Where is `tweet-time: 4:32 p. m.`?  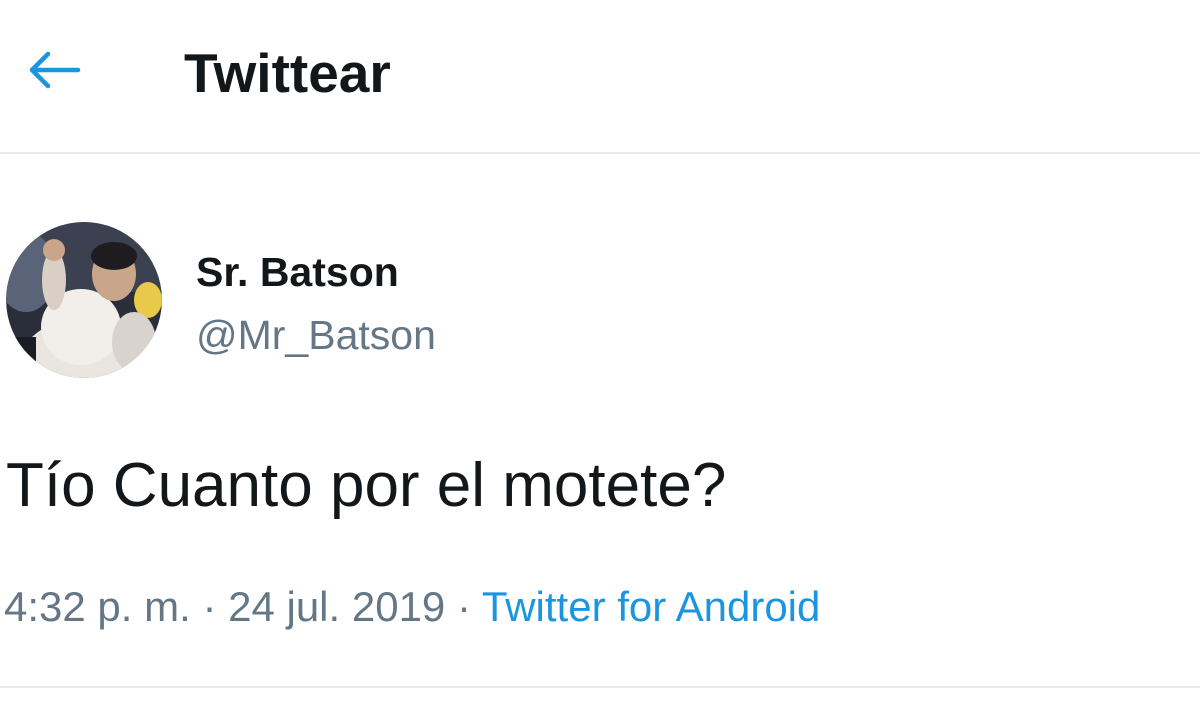 tweet-time: 4:32 p. m. is located at coordinates (97, 606).